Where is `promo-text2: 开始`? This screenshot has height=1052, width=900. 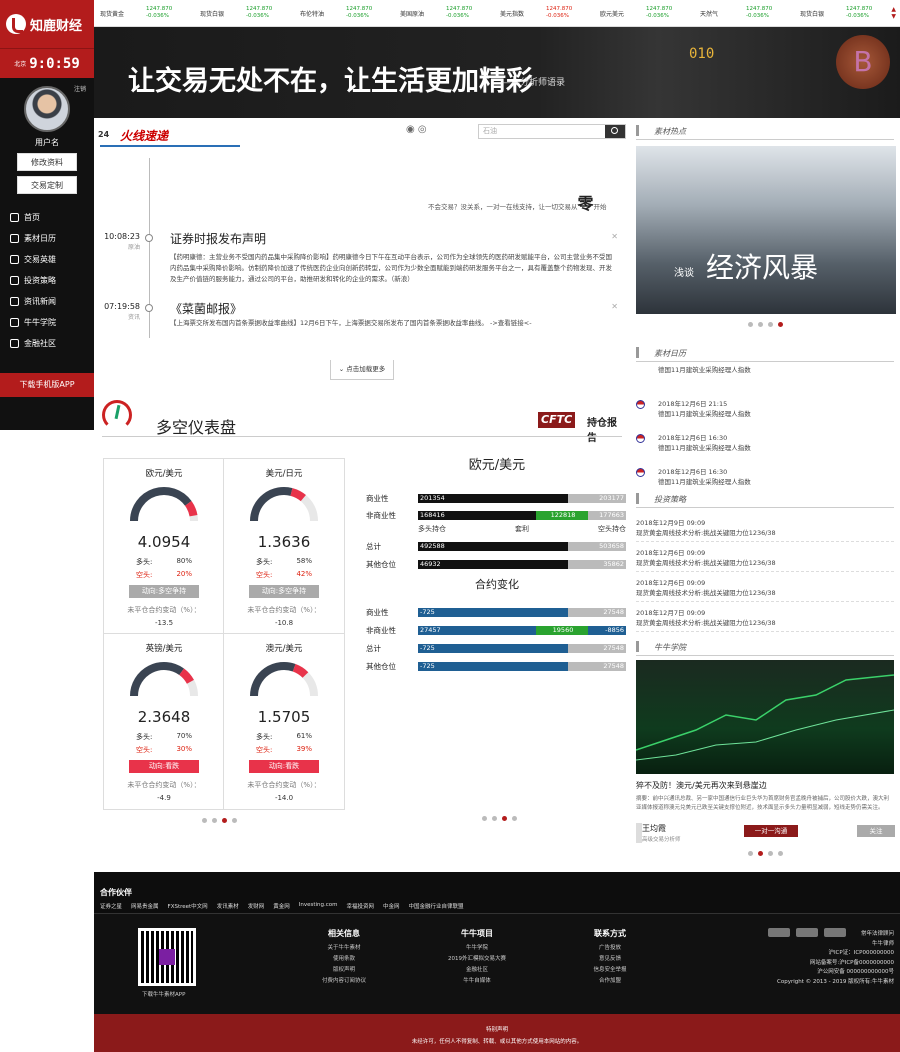 promo-text2: 开始 is located at coordinates (600, 207).